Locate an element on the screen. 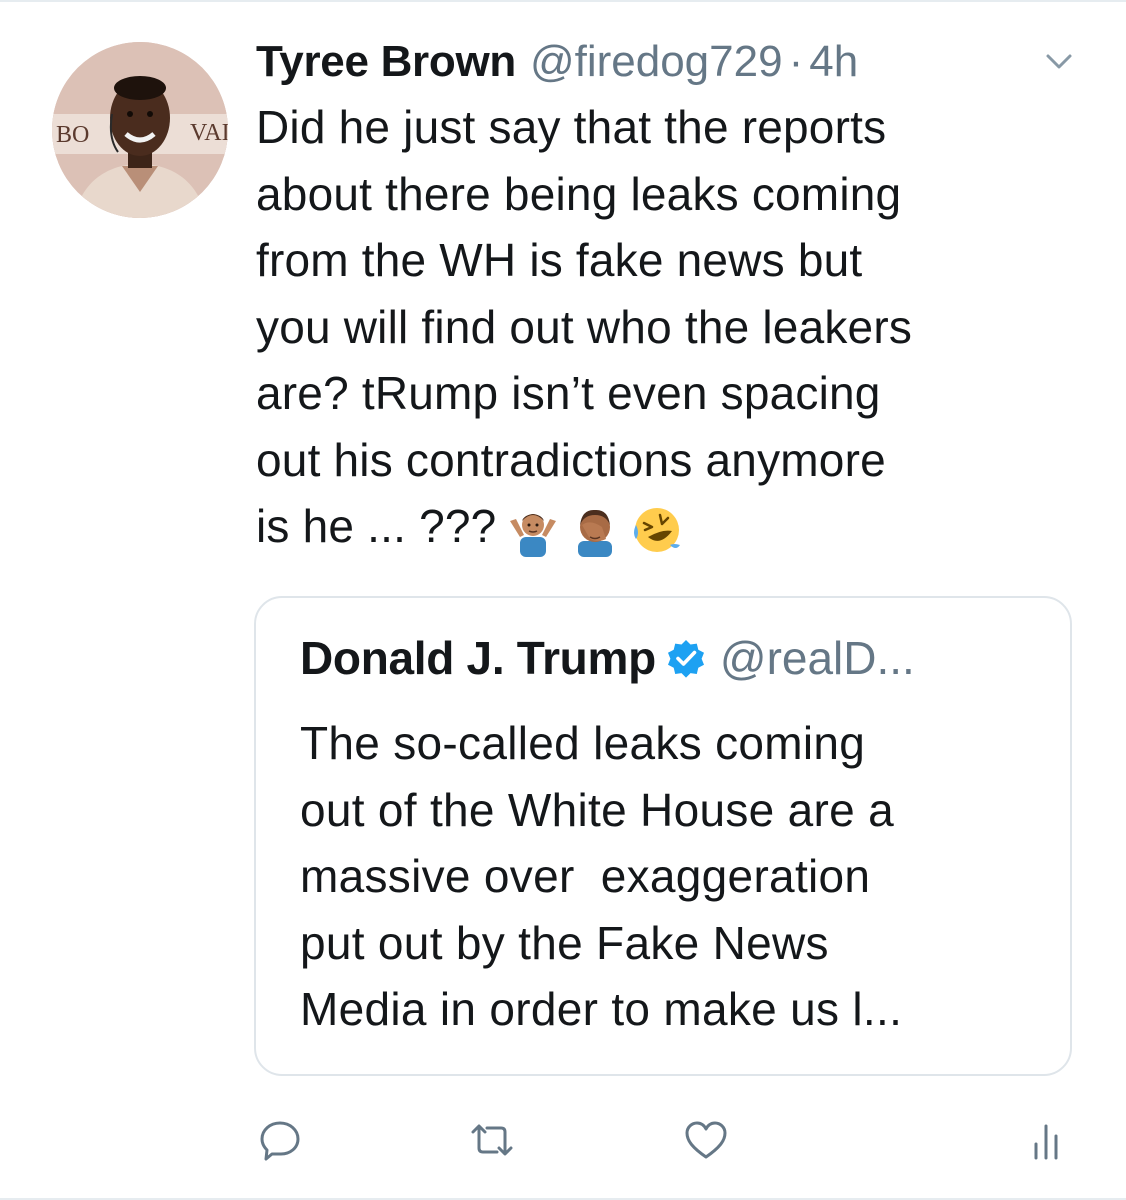  avatar: BO VAI is located at coordinates (140, 130).